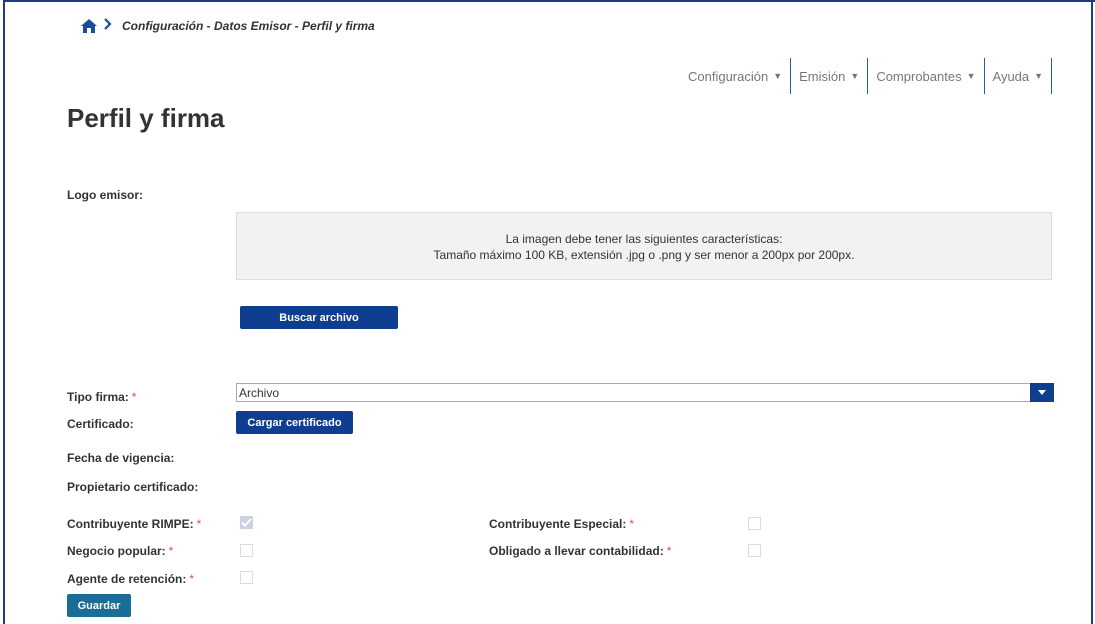 The height and width of the screenshot is (624, 1095). What do you see at coordinates (4, 312) in the screenshot?
I see `window-border-left` at bounding box center [4, 312].